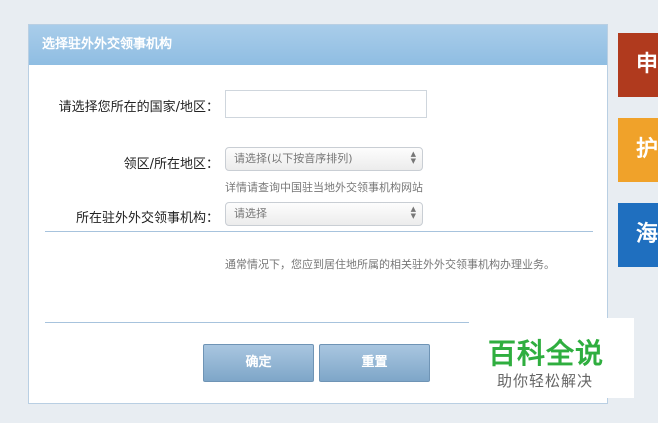  I want to click on district-select-value: 请选择(以下按音序排列), so click(293, 158).